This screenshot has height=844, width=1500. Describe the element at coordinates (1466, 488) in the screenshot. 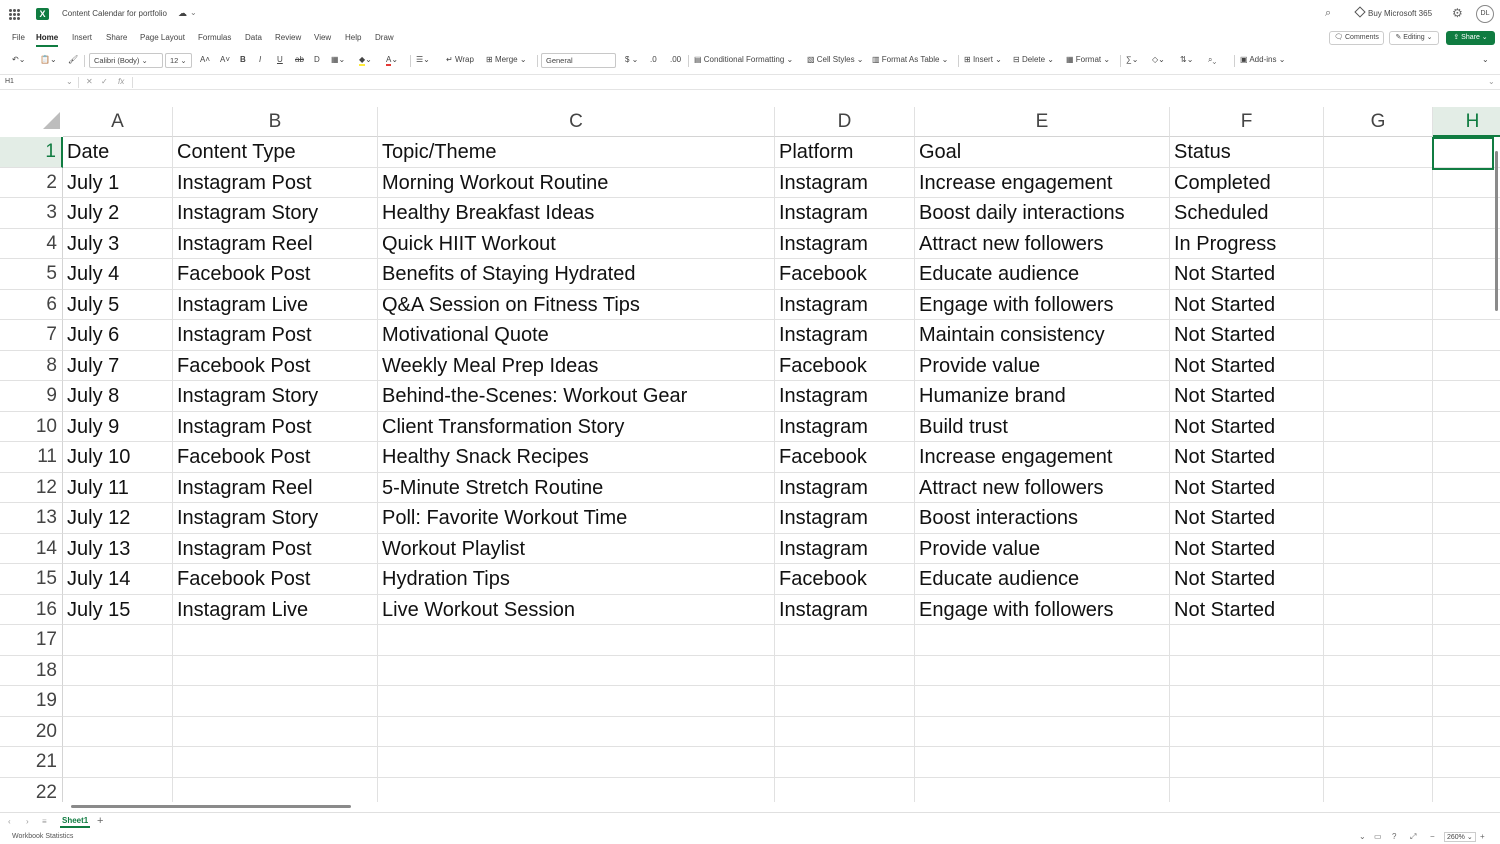

I see `cell-h12` at that location.